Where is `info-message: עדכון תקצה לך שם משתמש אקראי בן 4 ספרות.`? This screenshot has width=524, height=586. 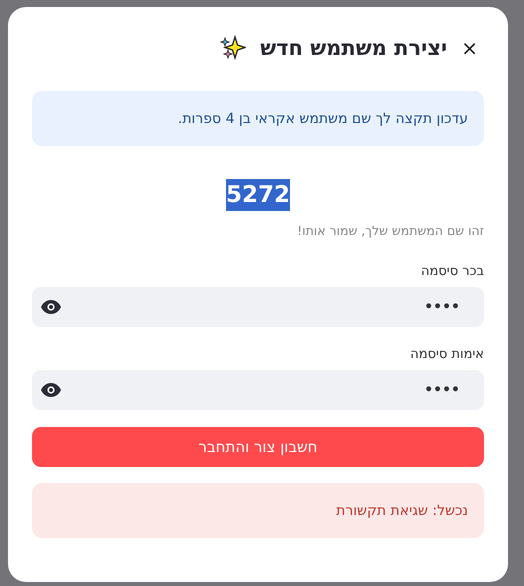 info-message: עדכון תקצה לך שם משתמש אקראי בן 4 ספרות. is located at coordinates (258, 118).